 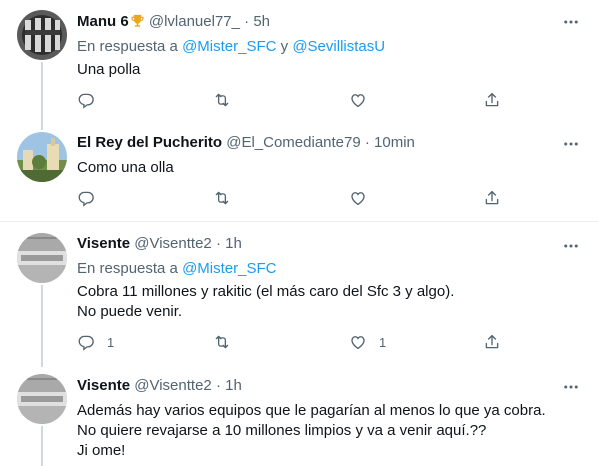 I want to click on tweet-text-line: Como una olla, so click(x=125, y=167).